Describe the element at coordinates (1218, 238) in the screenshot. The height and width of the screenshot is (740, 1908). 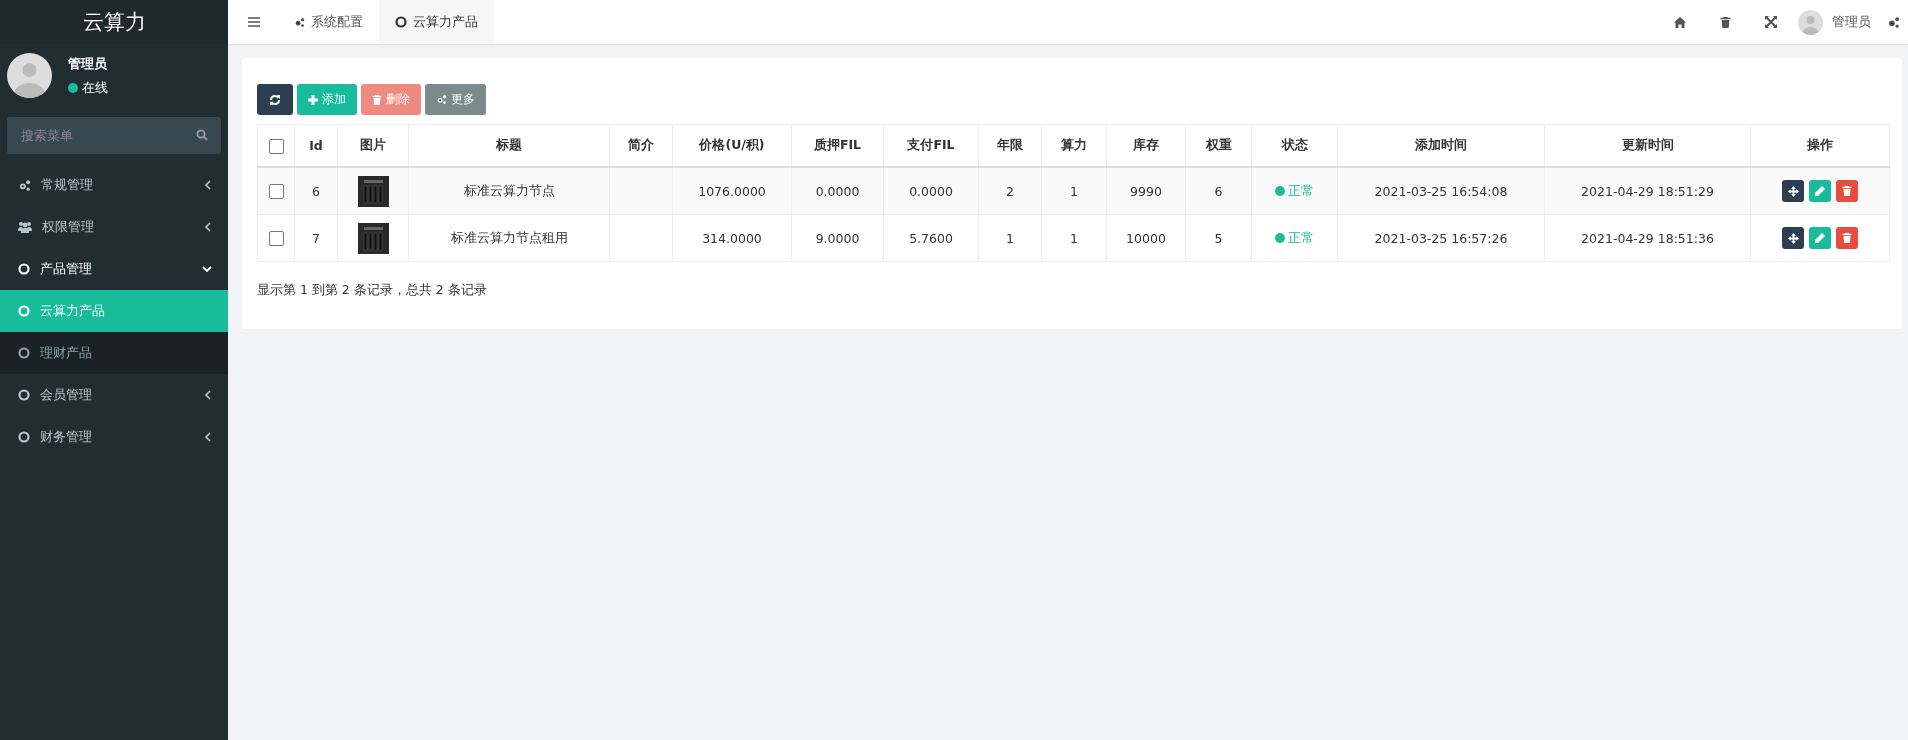
I see `weight-cell: 5` at that location.